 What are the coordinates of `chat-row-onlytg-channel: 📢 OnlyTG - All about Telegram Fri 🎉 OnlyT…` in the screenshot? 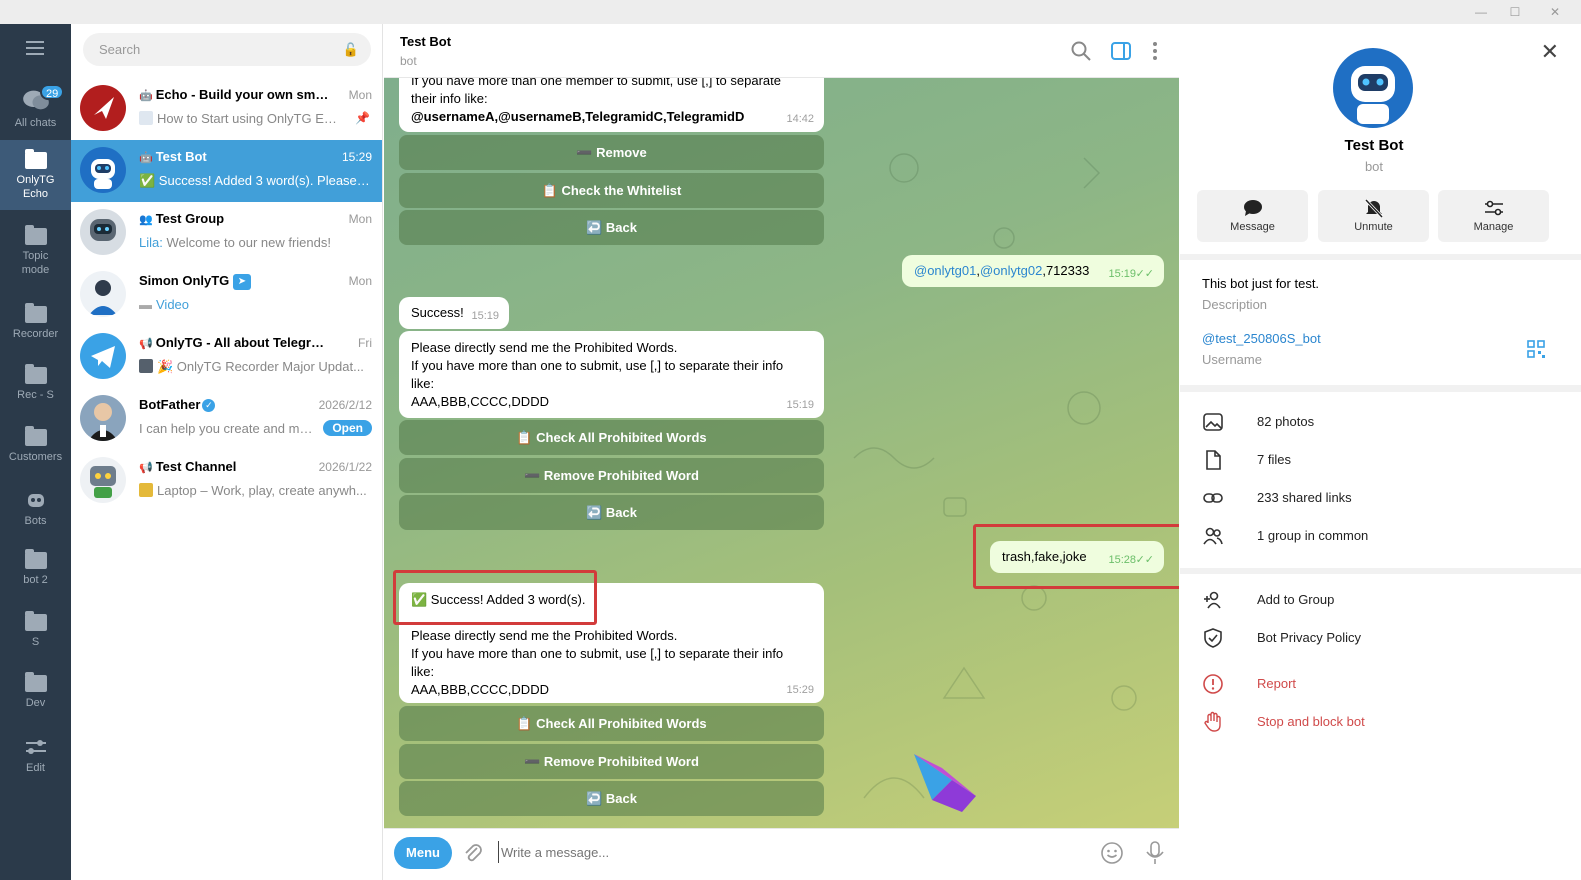 It's located at (226, 357).